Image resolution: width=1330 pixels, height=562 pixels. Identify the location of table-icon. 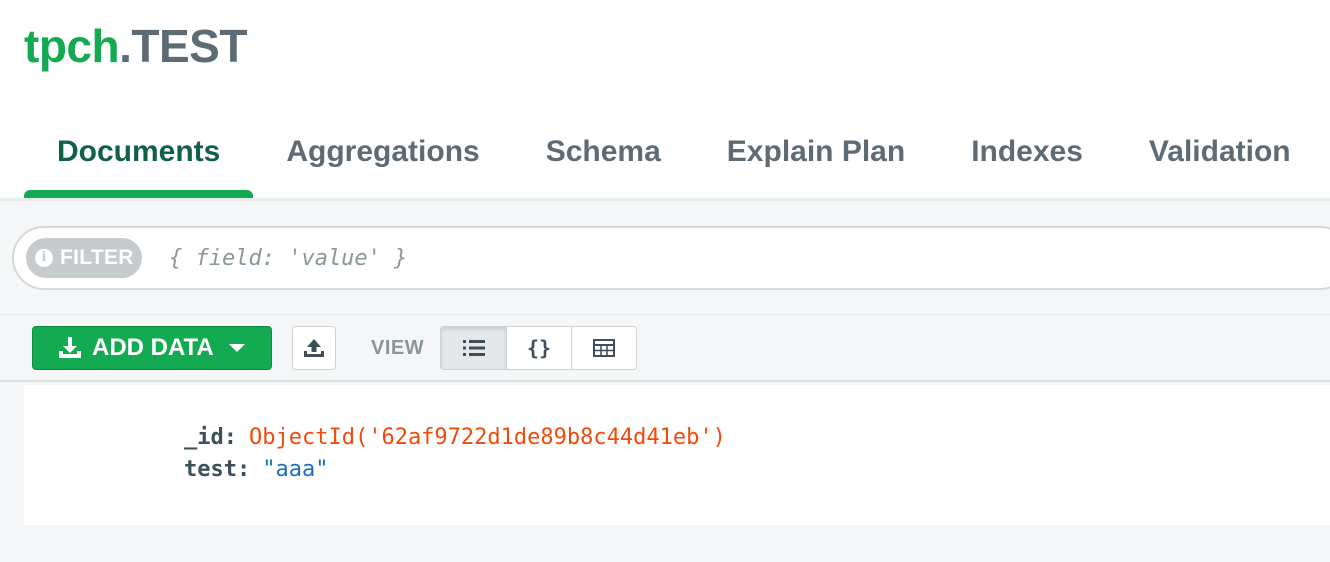
(604, 348).